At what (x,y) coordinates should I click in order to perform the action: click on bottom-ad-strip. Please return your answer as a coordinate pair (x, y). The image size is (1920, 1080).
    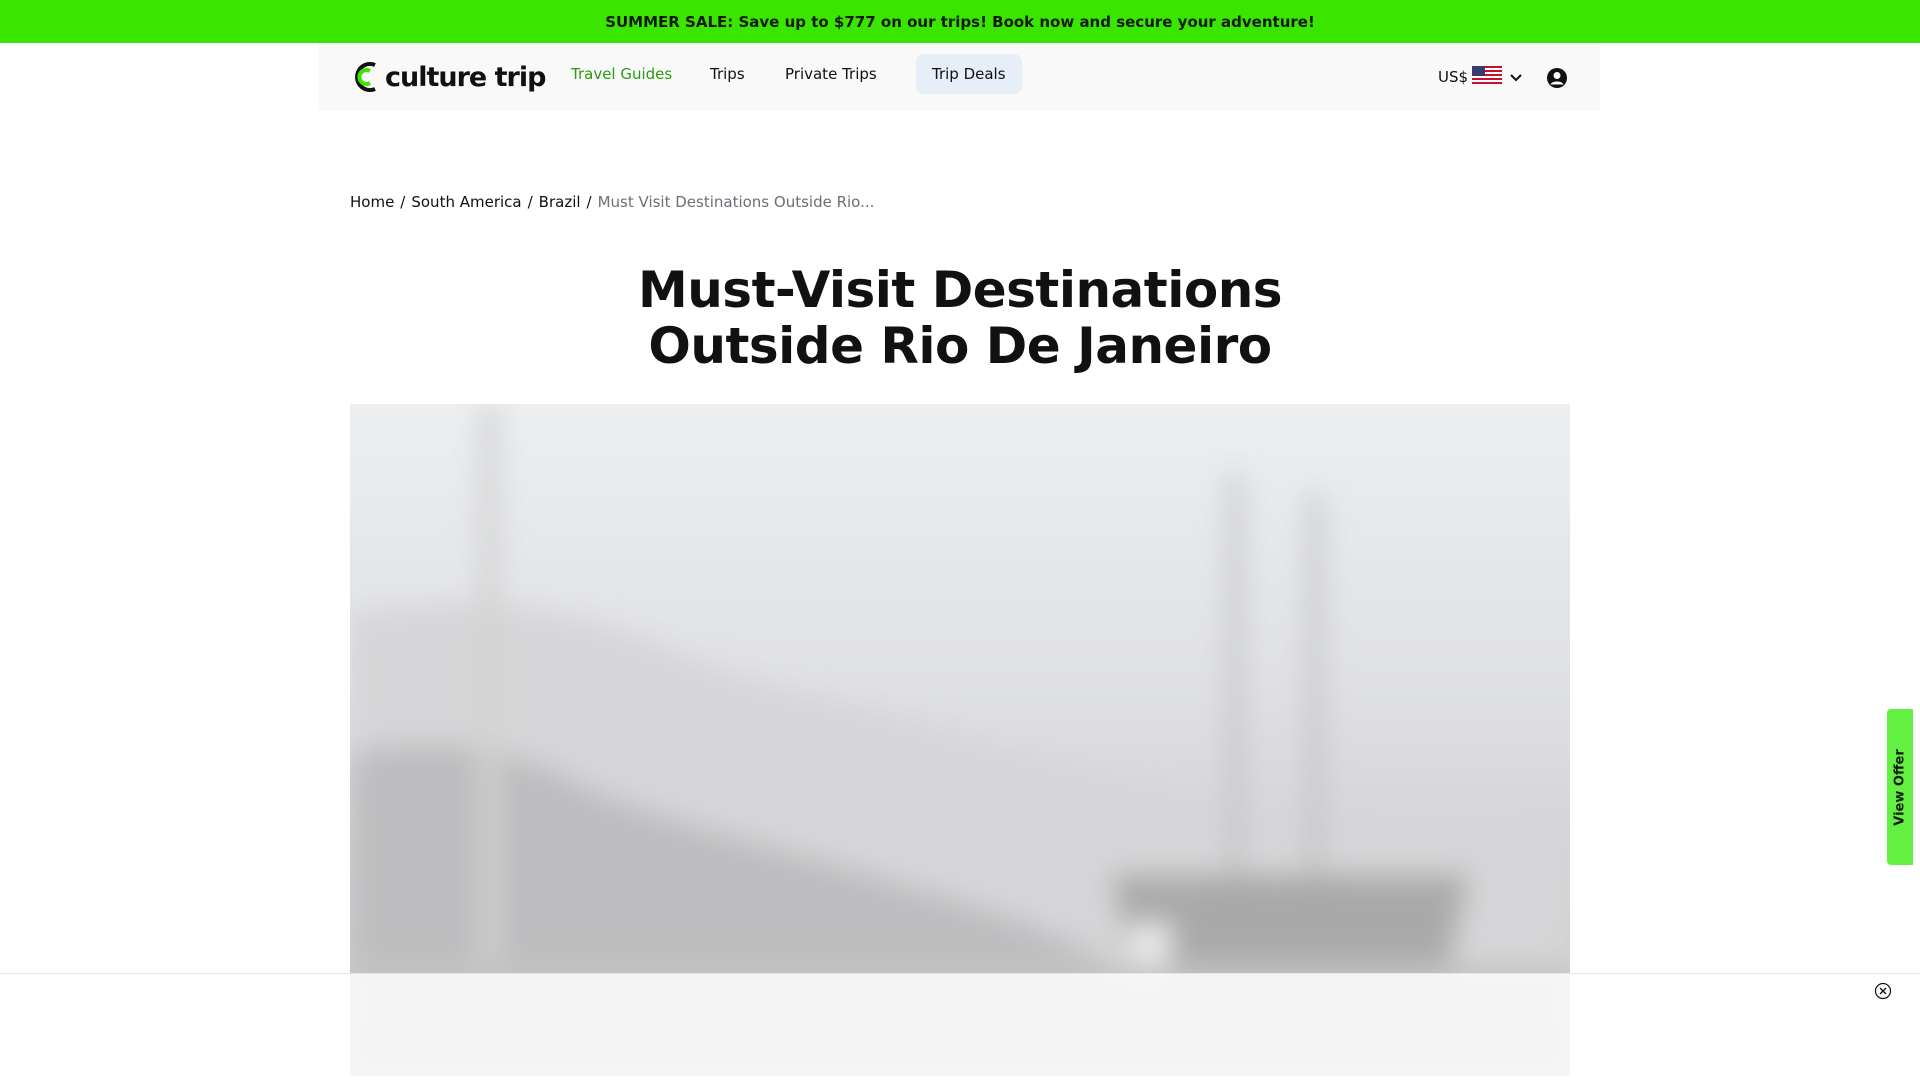
    Looking at the image, I should click on (960, 1026).